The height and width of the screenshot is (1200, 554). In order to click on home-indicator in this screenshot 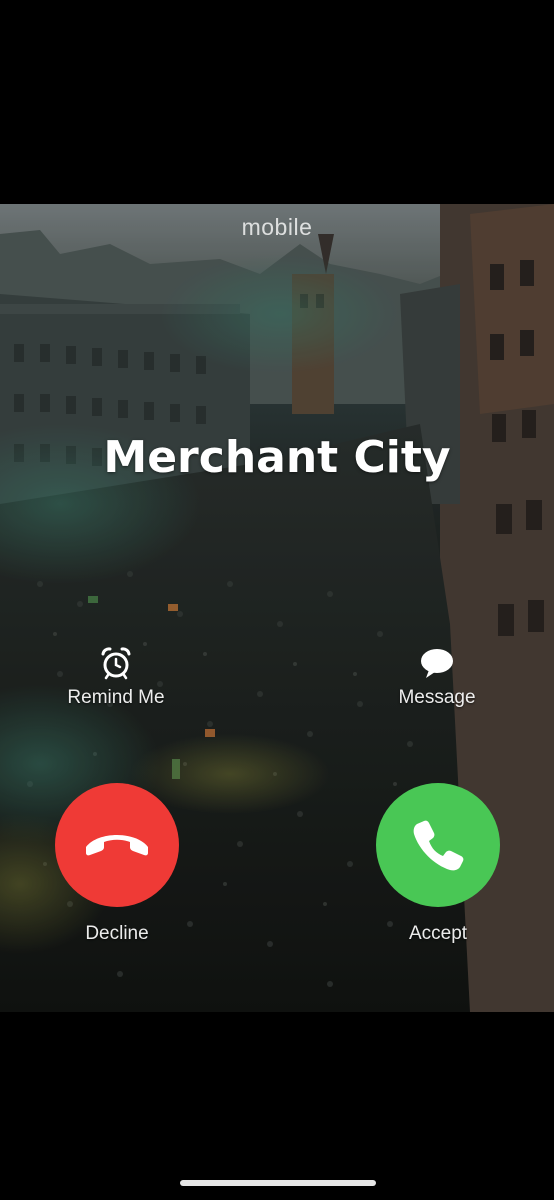, I will do `click(278, 1183)`.